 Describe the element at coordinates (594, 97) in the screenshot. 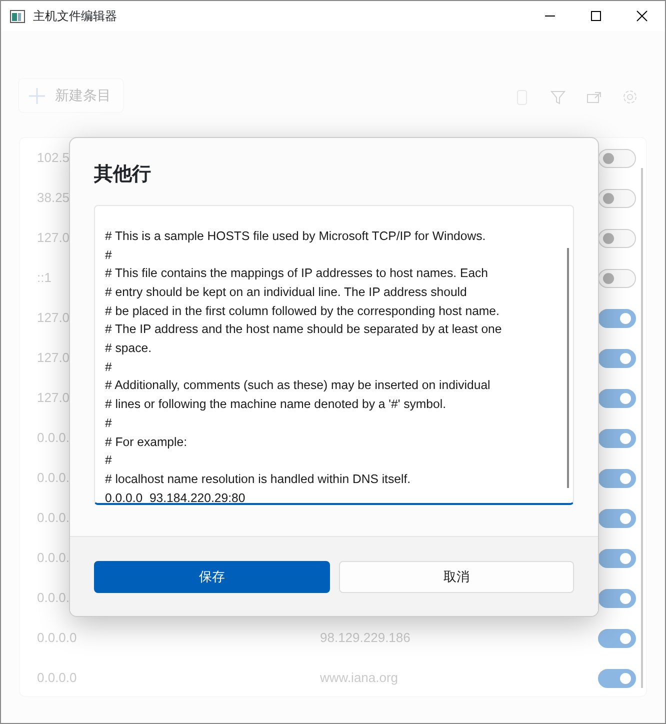

I see `external-window-icon` at that location.